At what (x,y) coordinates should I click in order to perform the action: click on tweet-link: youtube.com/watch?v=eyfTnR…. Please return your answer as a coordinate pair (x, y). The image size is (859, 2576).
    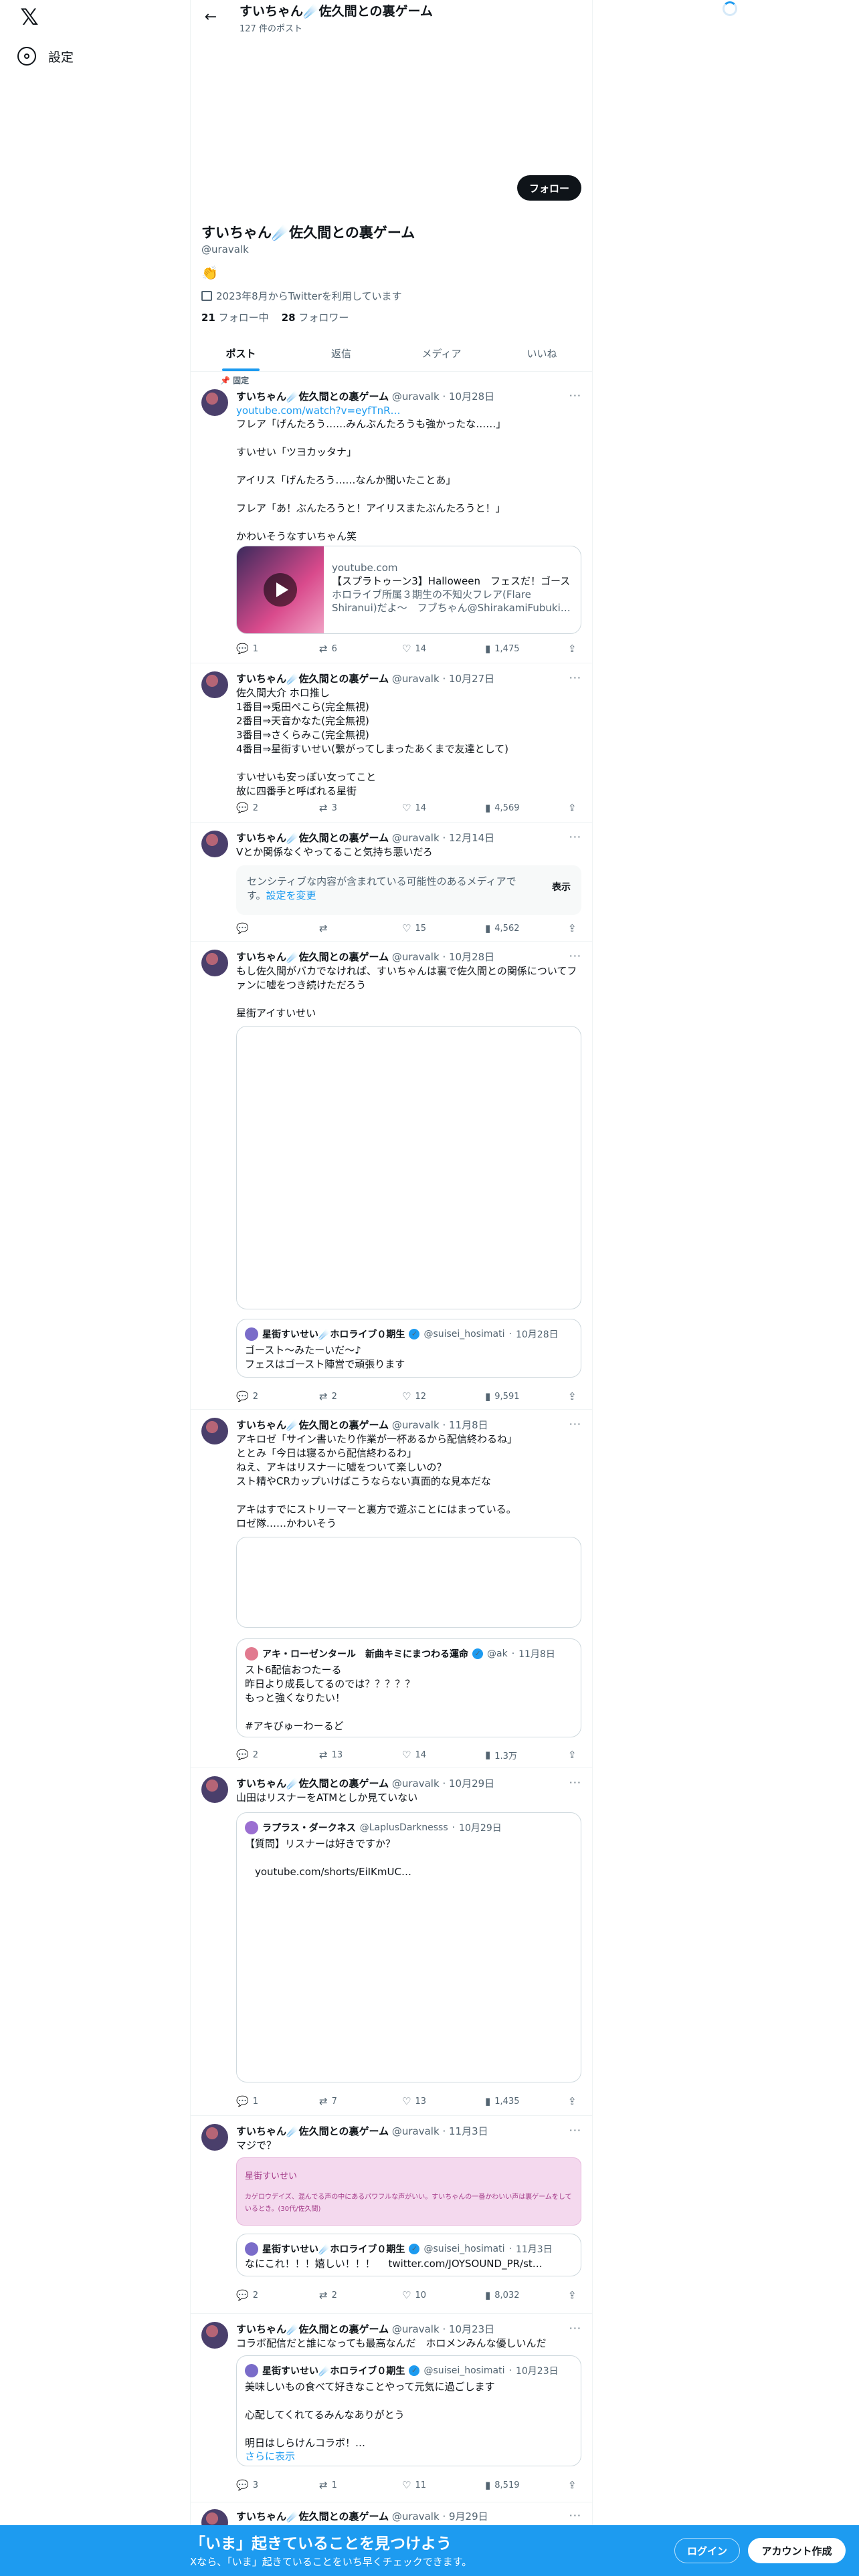
    Looking at the image, I should click on (408, 411).